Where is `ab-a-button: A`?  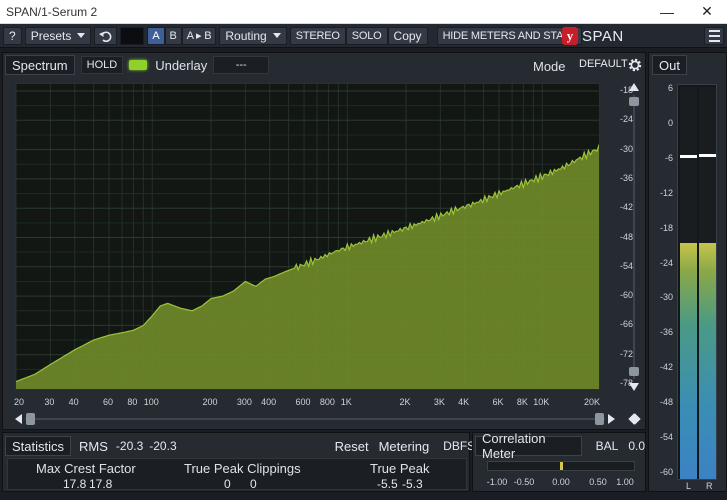 ab-a-button: A is located at coordinates (156, 35).